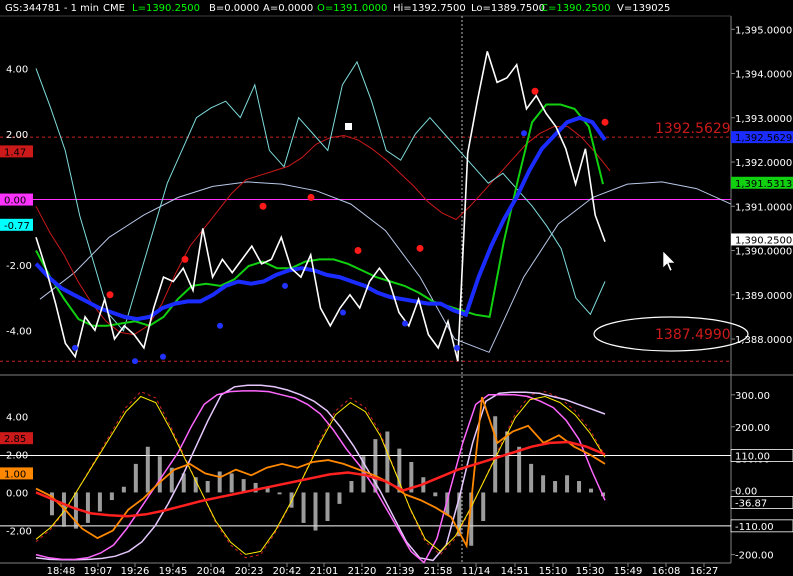 This screenshot has height=576, width=793. What do you see at coordinates (114, 8) in the screenshot?
I see `header-exchange: CME` at bounding box center [114, 8].